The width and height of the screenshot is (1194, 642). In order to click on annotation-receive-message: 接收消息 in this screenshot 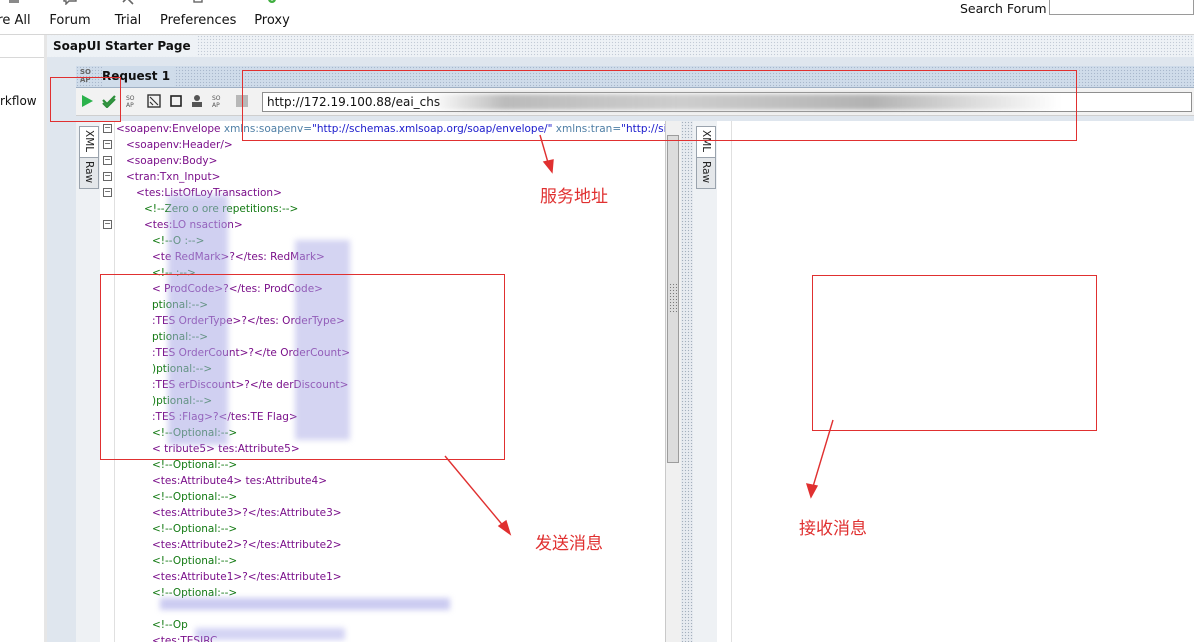, I will do `click(833, 529)`.